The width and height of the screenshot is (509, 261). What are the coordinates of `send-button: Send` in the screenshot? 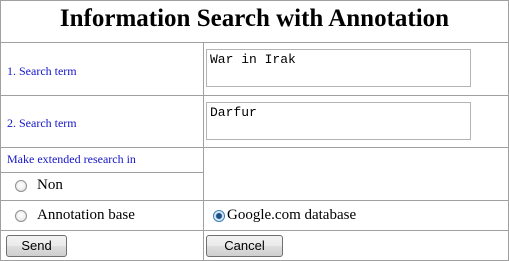 It's located at (36, 246).